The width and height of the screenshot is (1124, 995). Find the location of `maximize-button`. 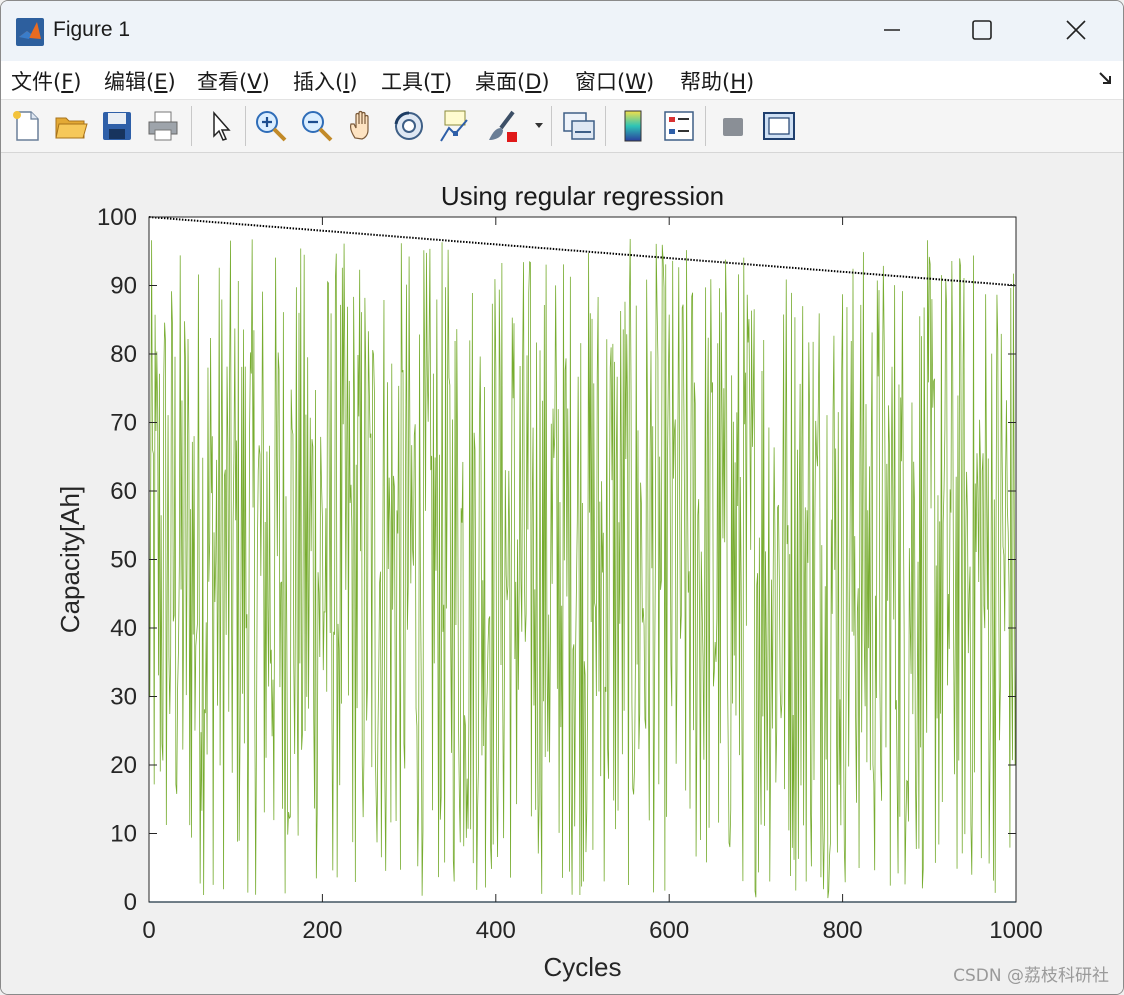

maximize-button is located at coordinates (982, 30).